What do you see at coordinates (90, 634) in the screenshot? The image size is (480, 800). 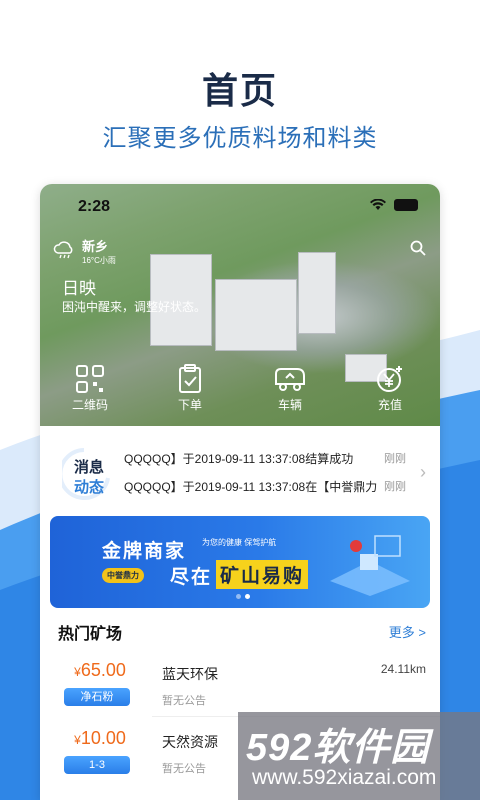 I see `section-title-hot: 热门矿场` at bounding box center [90, 634].